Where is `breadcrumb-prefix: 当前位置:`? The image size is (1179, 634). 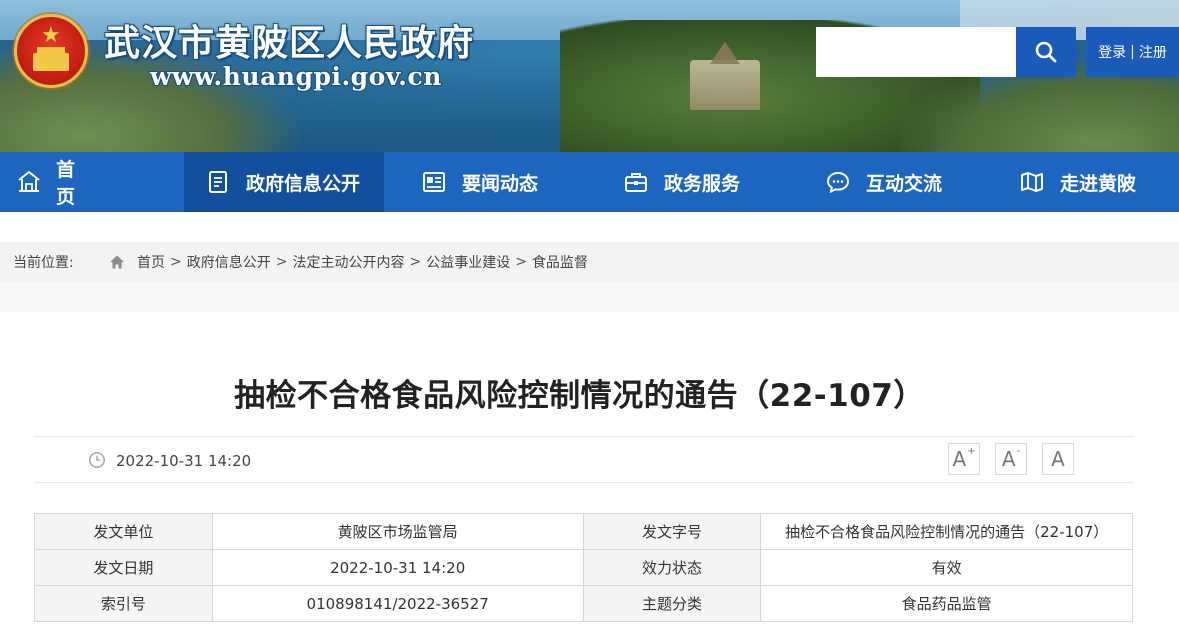 breadcrumb-prefix: 当前位置: is located at coordinates (43, 263).